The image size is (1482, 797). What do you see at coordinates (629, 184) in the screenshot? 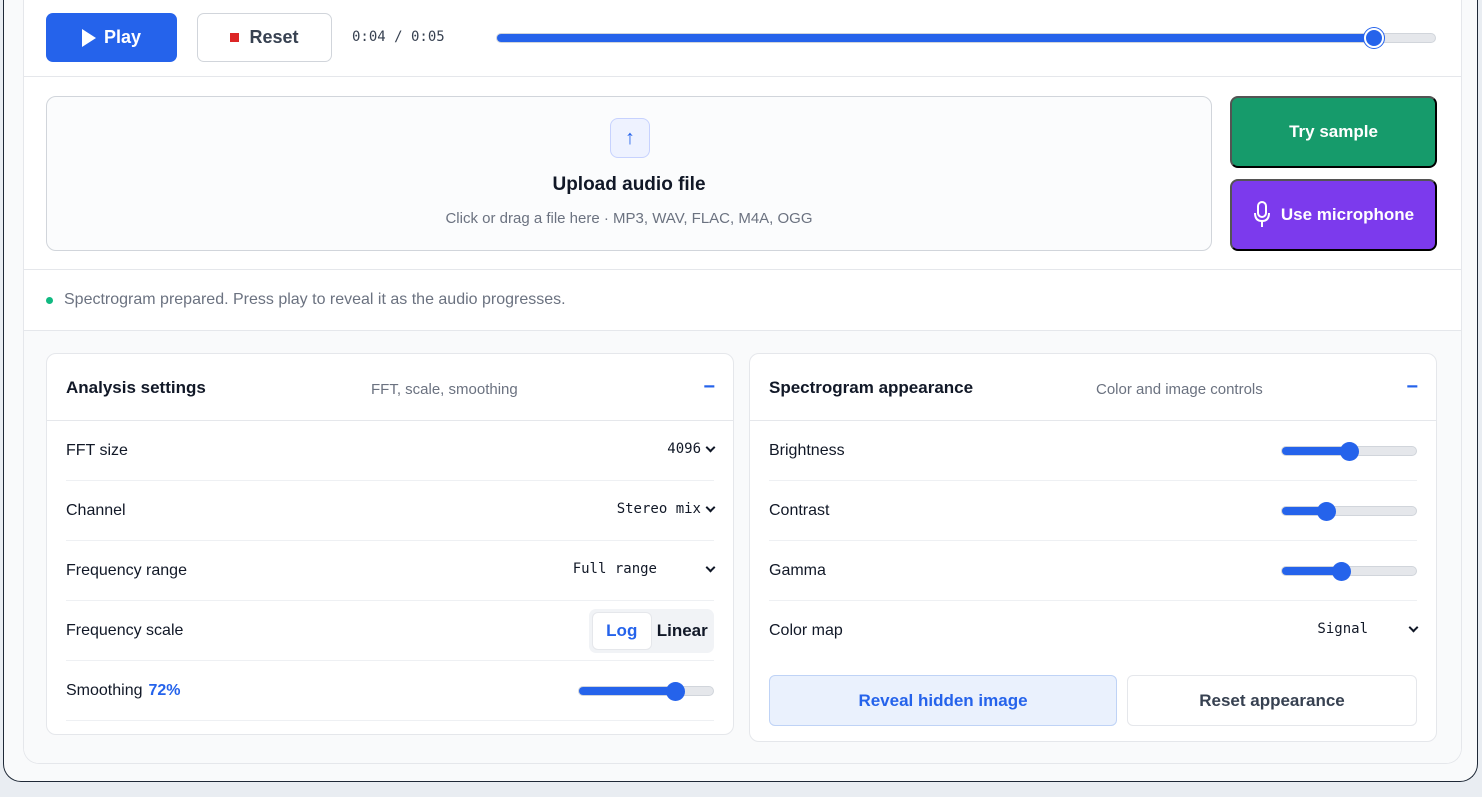
I see `upload-title: Upload audio file` at bounding box center [629, 184].